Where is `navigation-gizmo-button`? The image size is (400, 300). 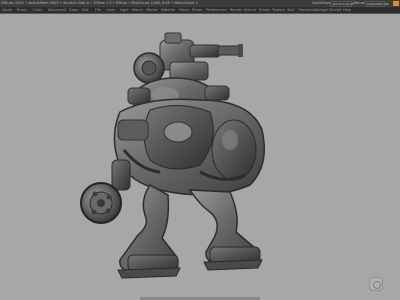
navigation-gizmo-button is located at coordinates (376, 284).